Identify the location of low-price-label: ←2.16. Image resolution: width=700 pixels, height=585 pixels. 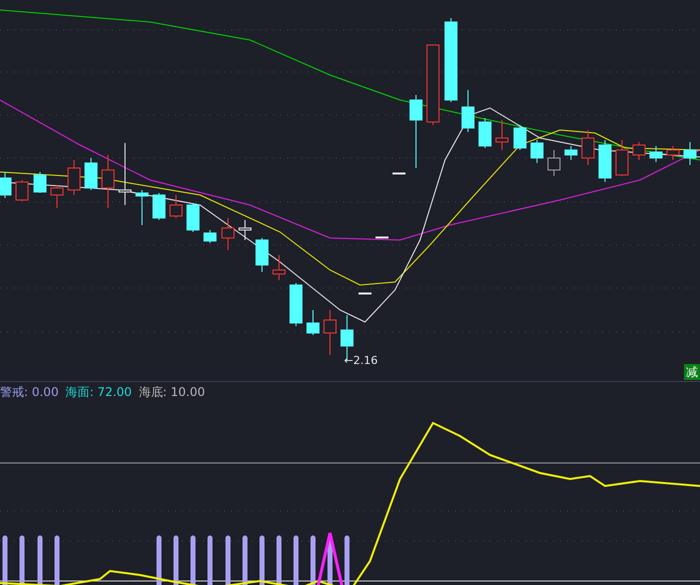
(361, 360).